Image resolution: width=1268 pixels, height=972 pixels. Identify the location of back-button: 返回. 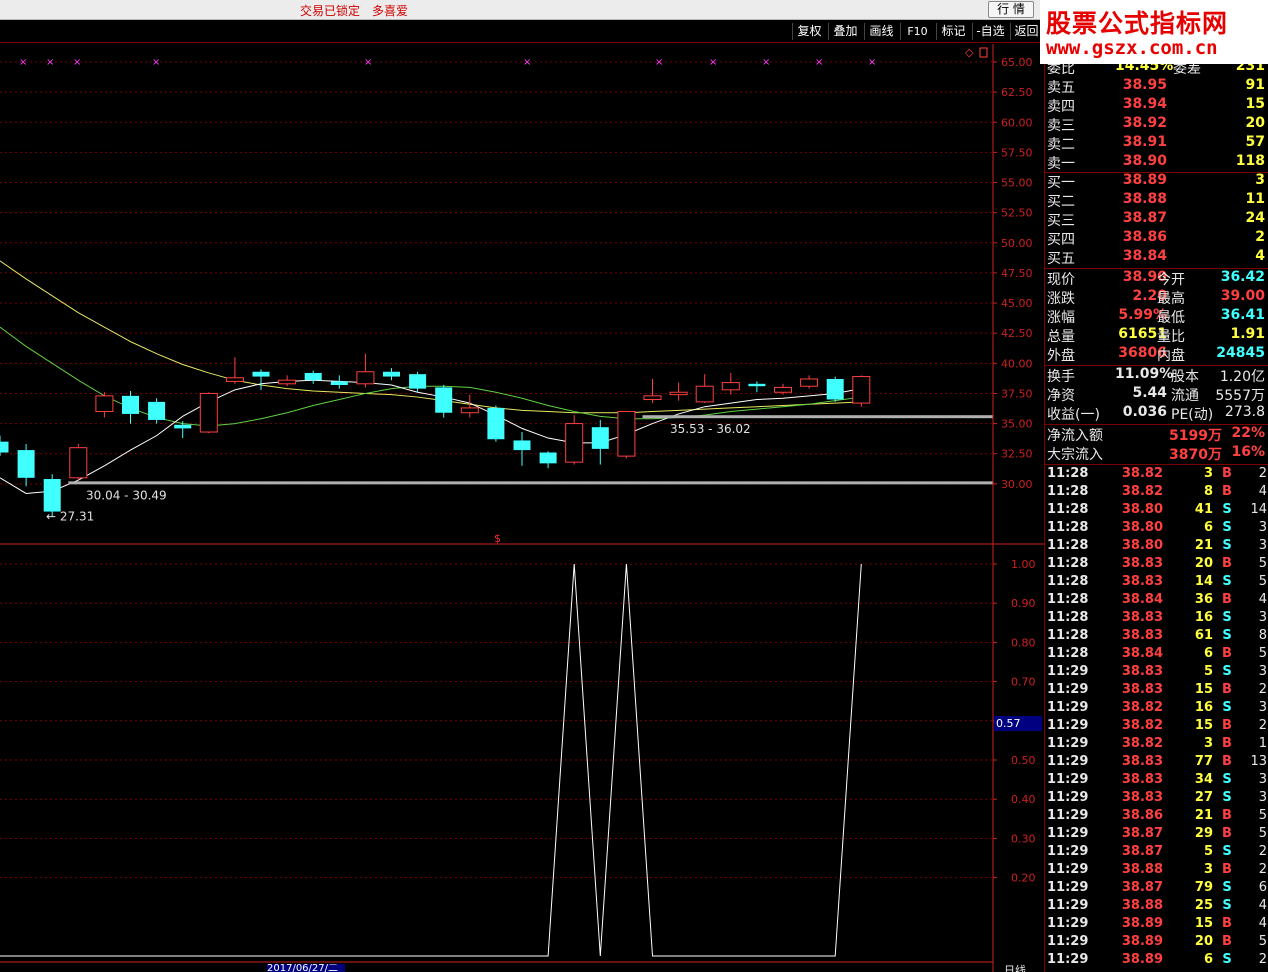
(1026, 31).